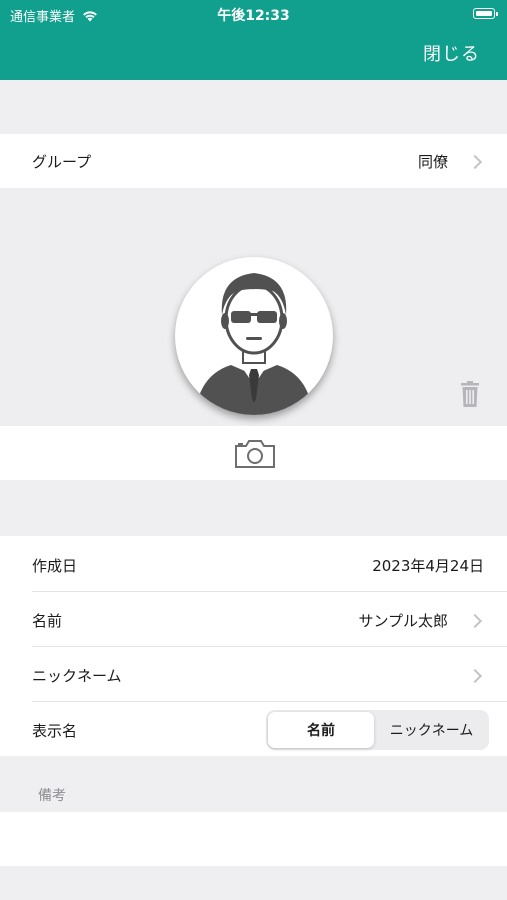 The height and width of the screenshot is (900, 507). What do you see at coordinates (47, 621) in the screenshot?
I see `name-label: 名前` at bounding box center [47, 621].